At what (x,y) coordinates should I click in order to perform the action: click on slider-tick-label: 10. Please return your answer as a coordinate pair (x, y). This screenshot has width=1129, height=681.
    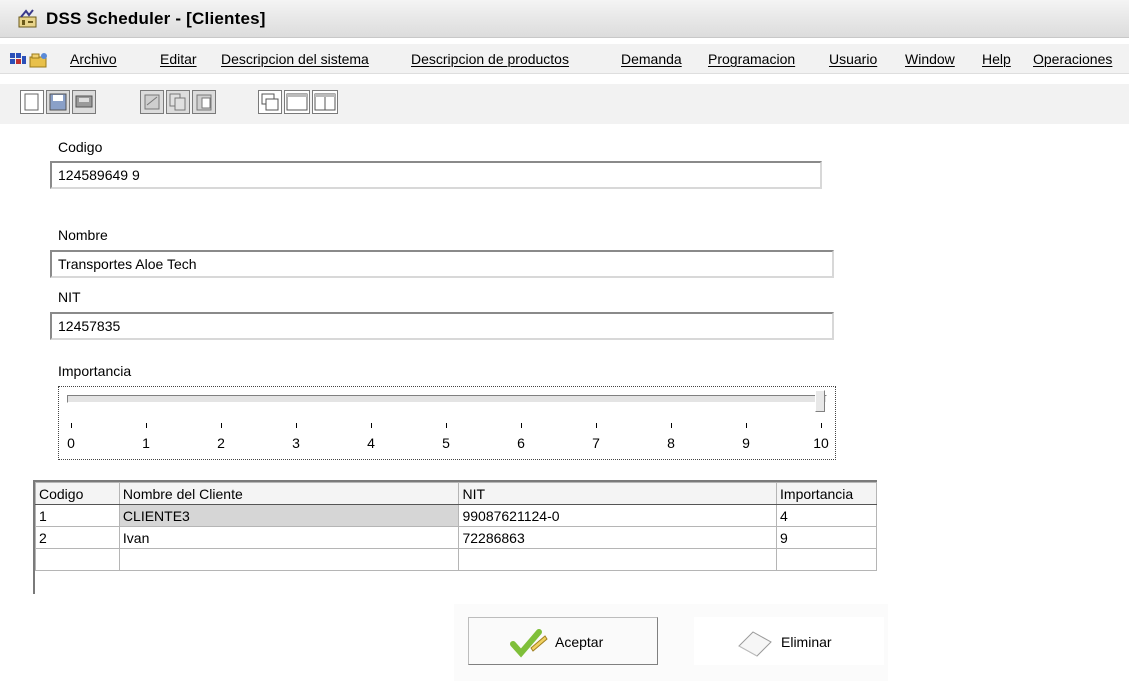
    Looking at the image, I should click on (821, 443).